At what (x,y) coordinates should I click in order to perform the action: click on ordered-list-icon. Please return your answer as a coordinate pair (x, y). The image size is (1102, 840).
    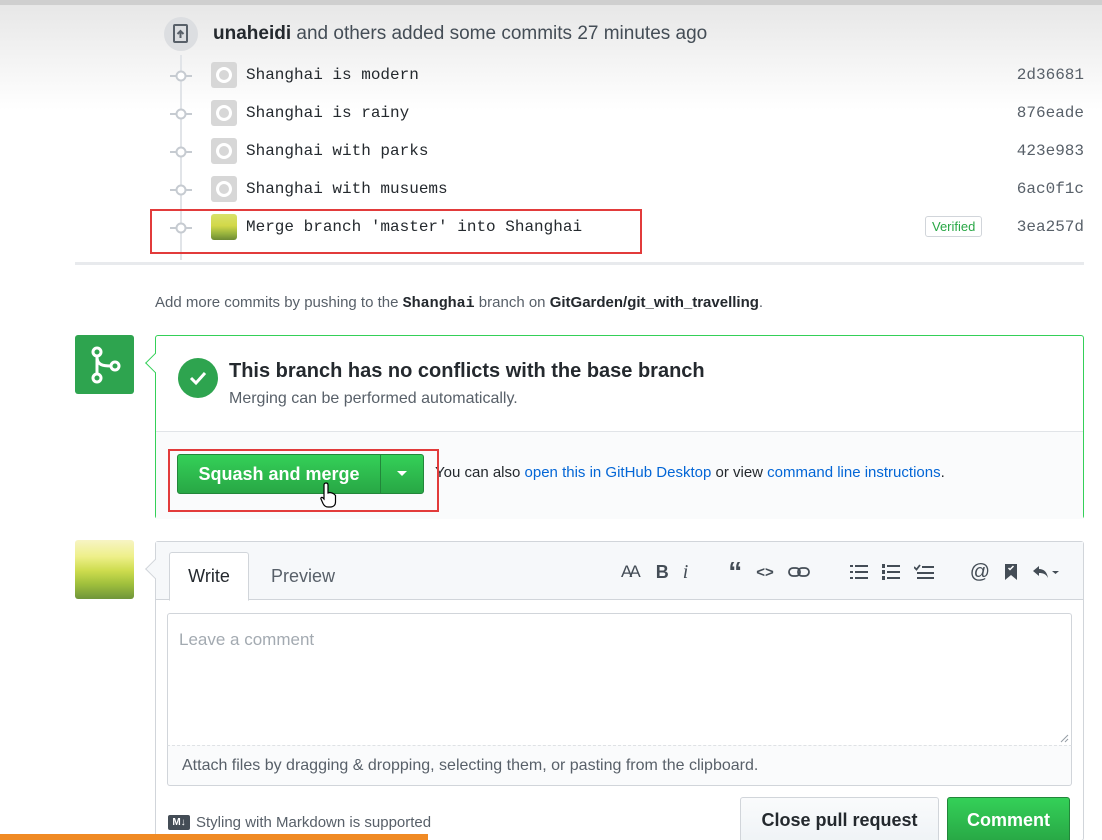
    Looking at the image, I should click on (890, 572).